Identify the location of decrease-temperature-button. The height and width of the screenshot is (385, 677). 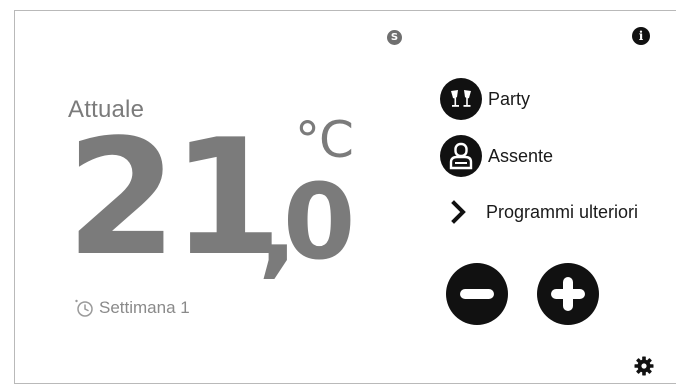
(477, 294).